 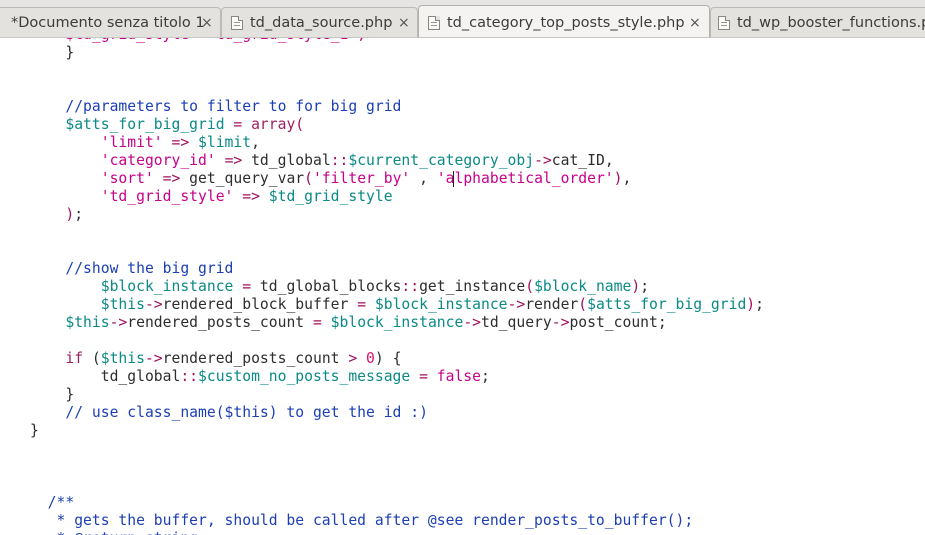 I want to click on code-token: $limit, so click(x=225, y=142).